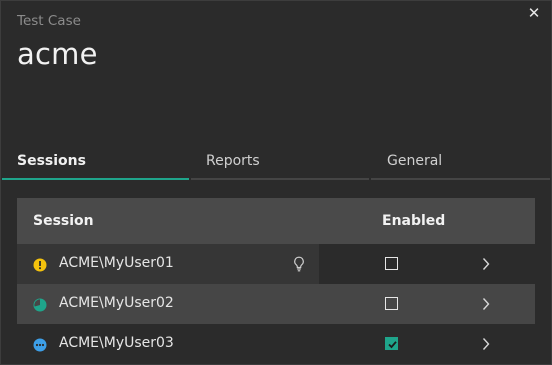 The width and height of the screenshot is (552, 365). Describe the element at coordinates (40, 265) in the screenshot. I see `warning-icon` at that location.